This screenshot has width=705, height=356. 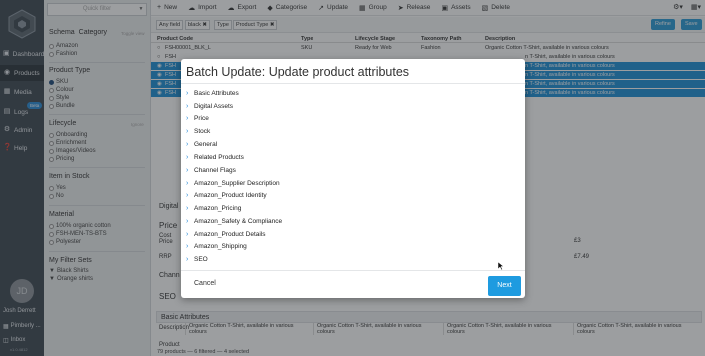 What do you see at coordinates (215, 170) in the screenshot?
I see `section-label: Channel Flags` at bounding box center [215, 170].